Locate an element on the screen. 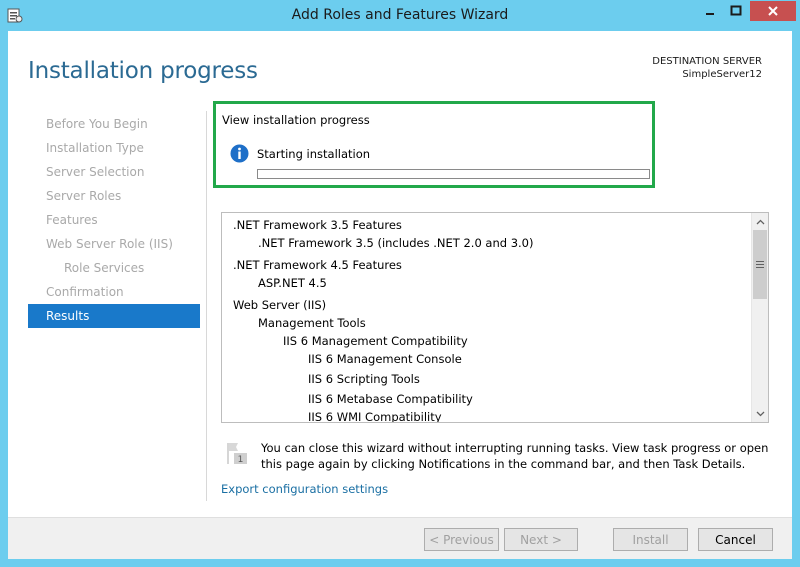  cancel-button: Cancel is located at coordinates (735, 539).